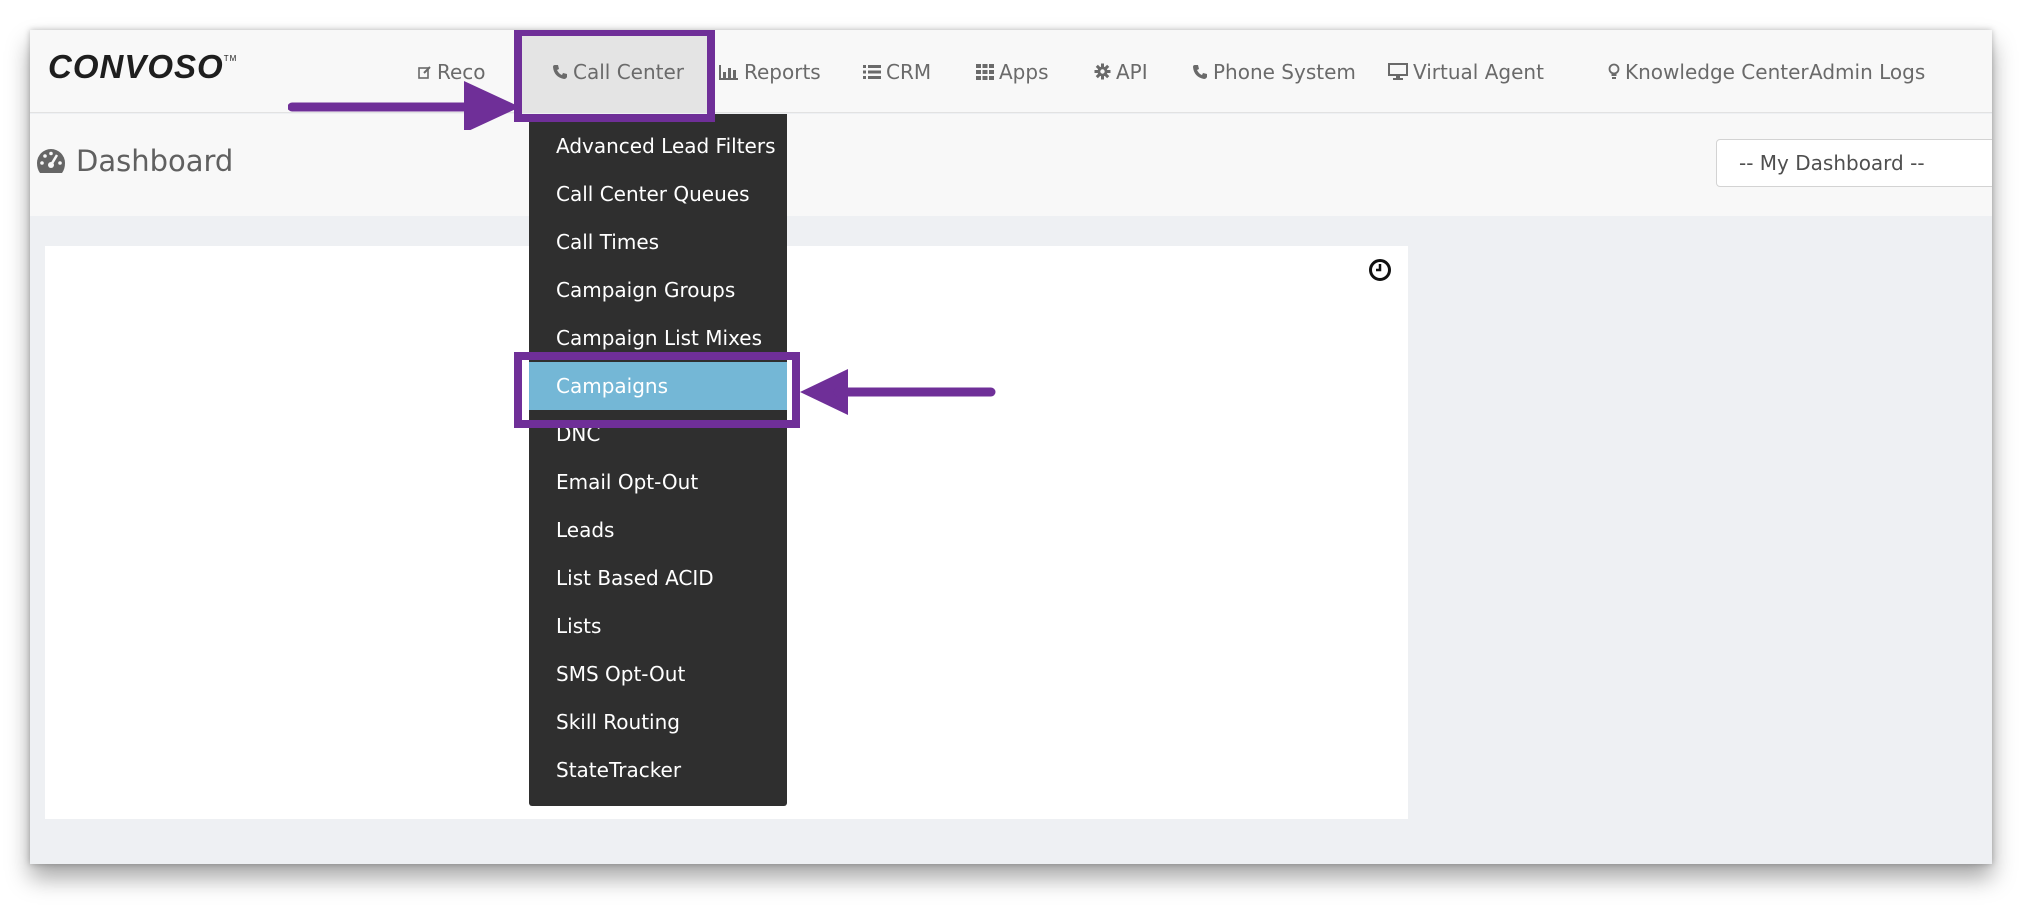 This screenshot has height=916, width=2042. I want to click on nav-label: Admin Logs, so click(1867, 71).